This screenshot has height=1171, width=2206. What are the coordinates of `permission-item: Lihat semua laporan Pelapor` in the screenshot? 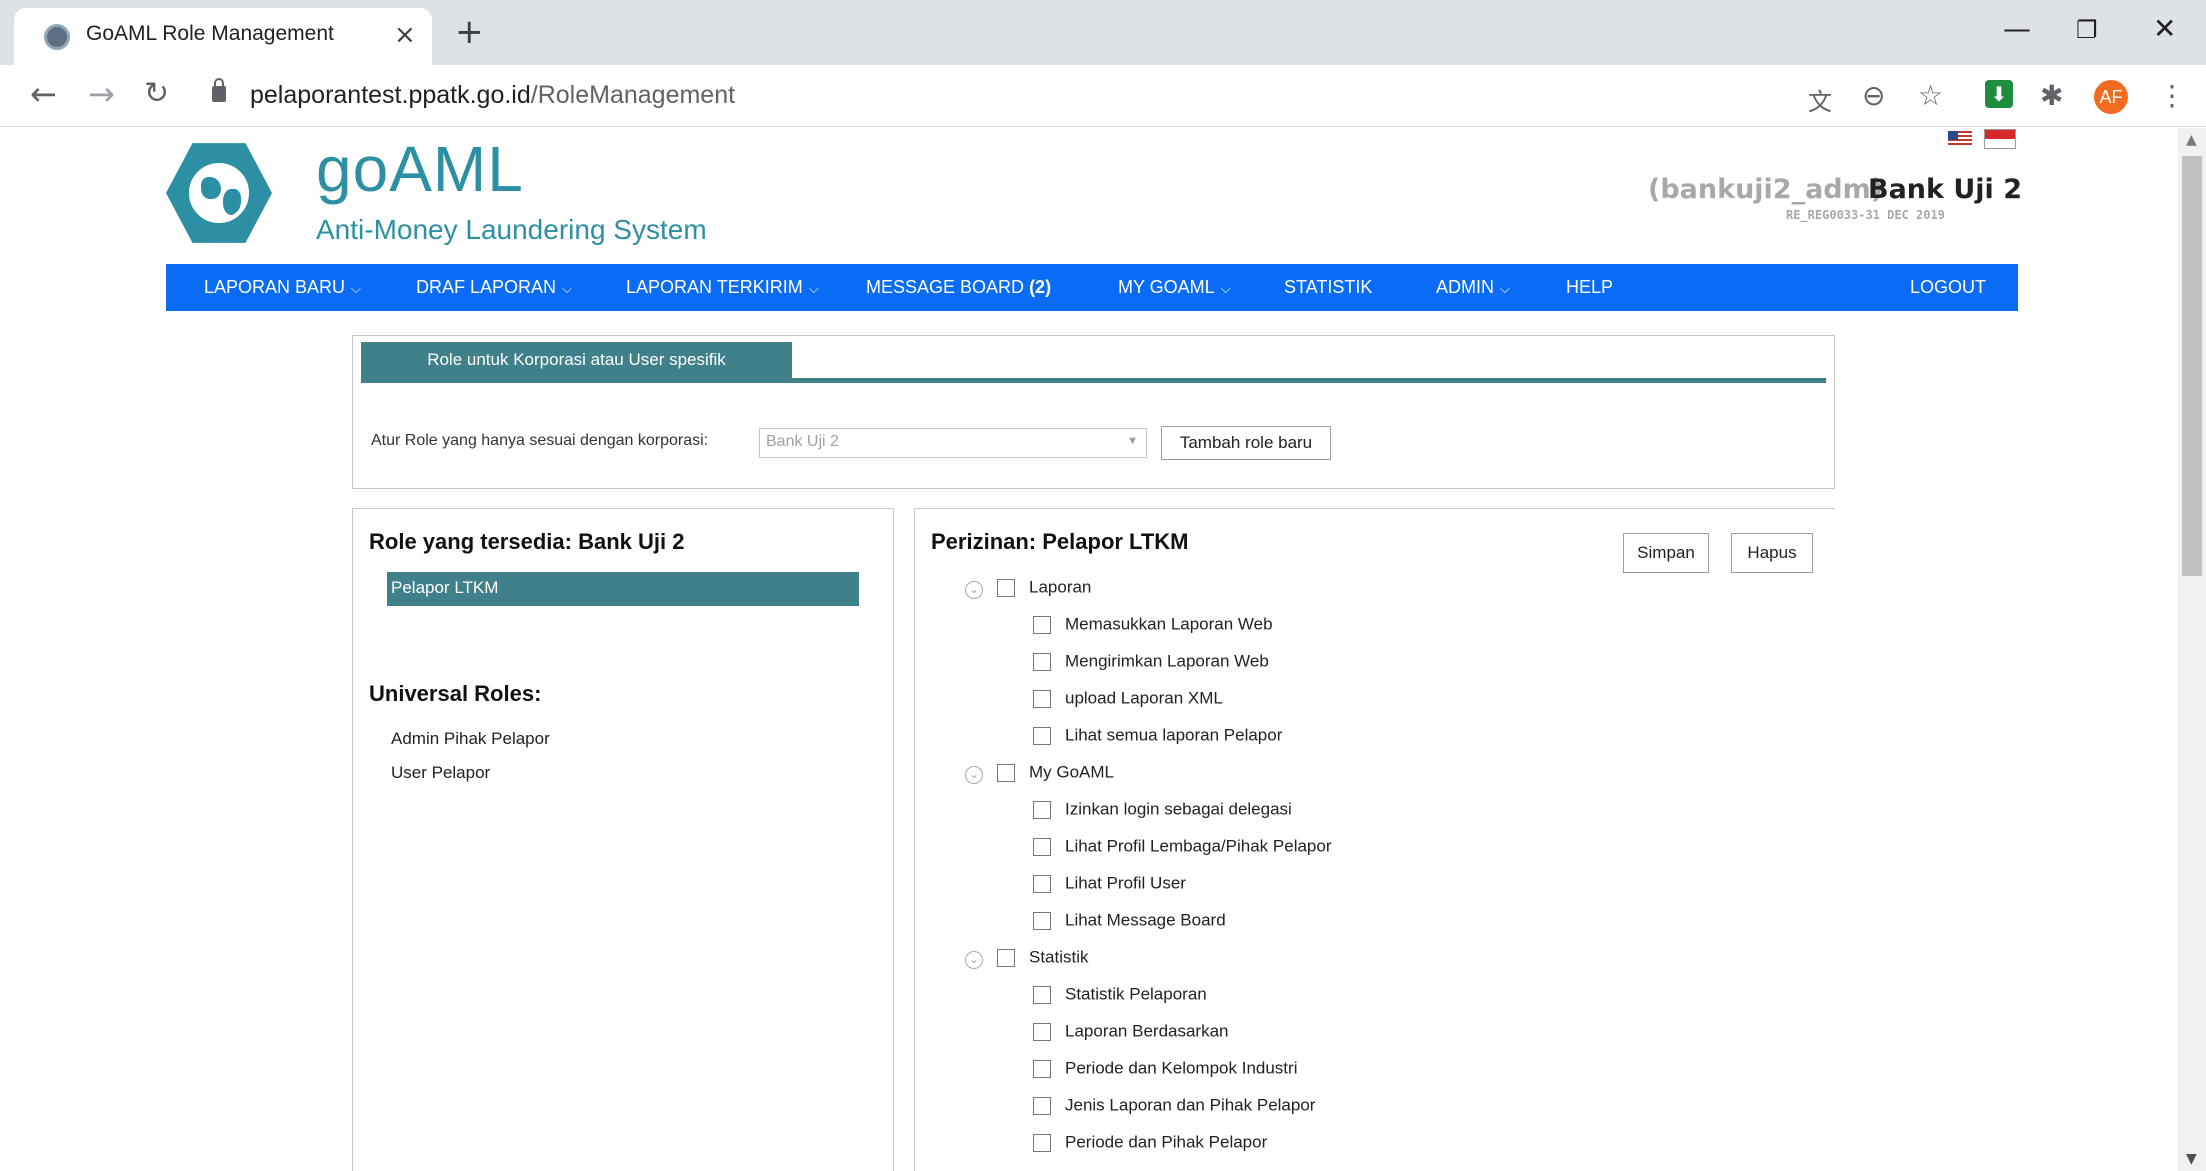 It's located at (1157, 735).